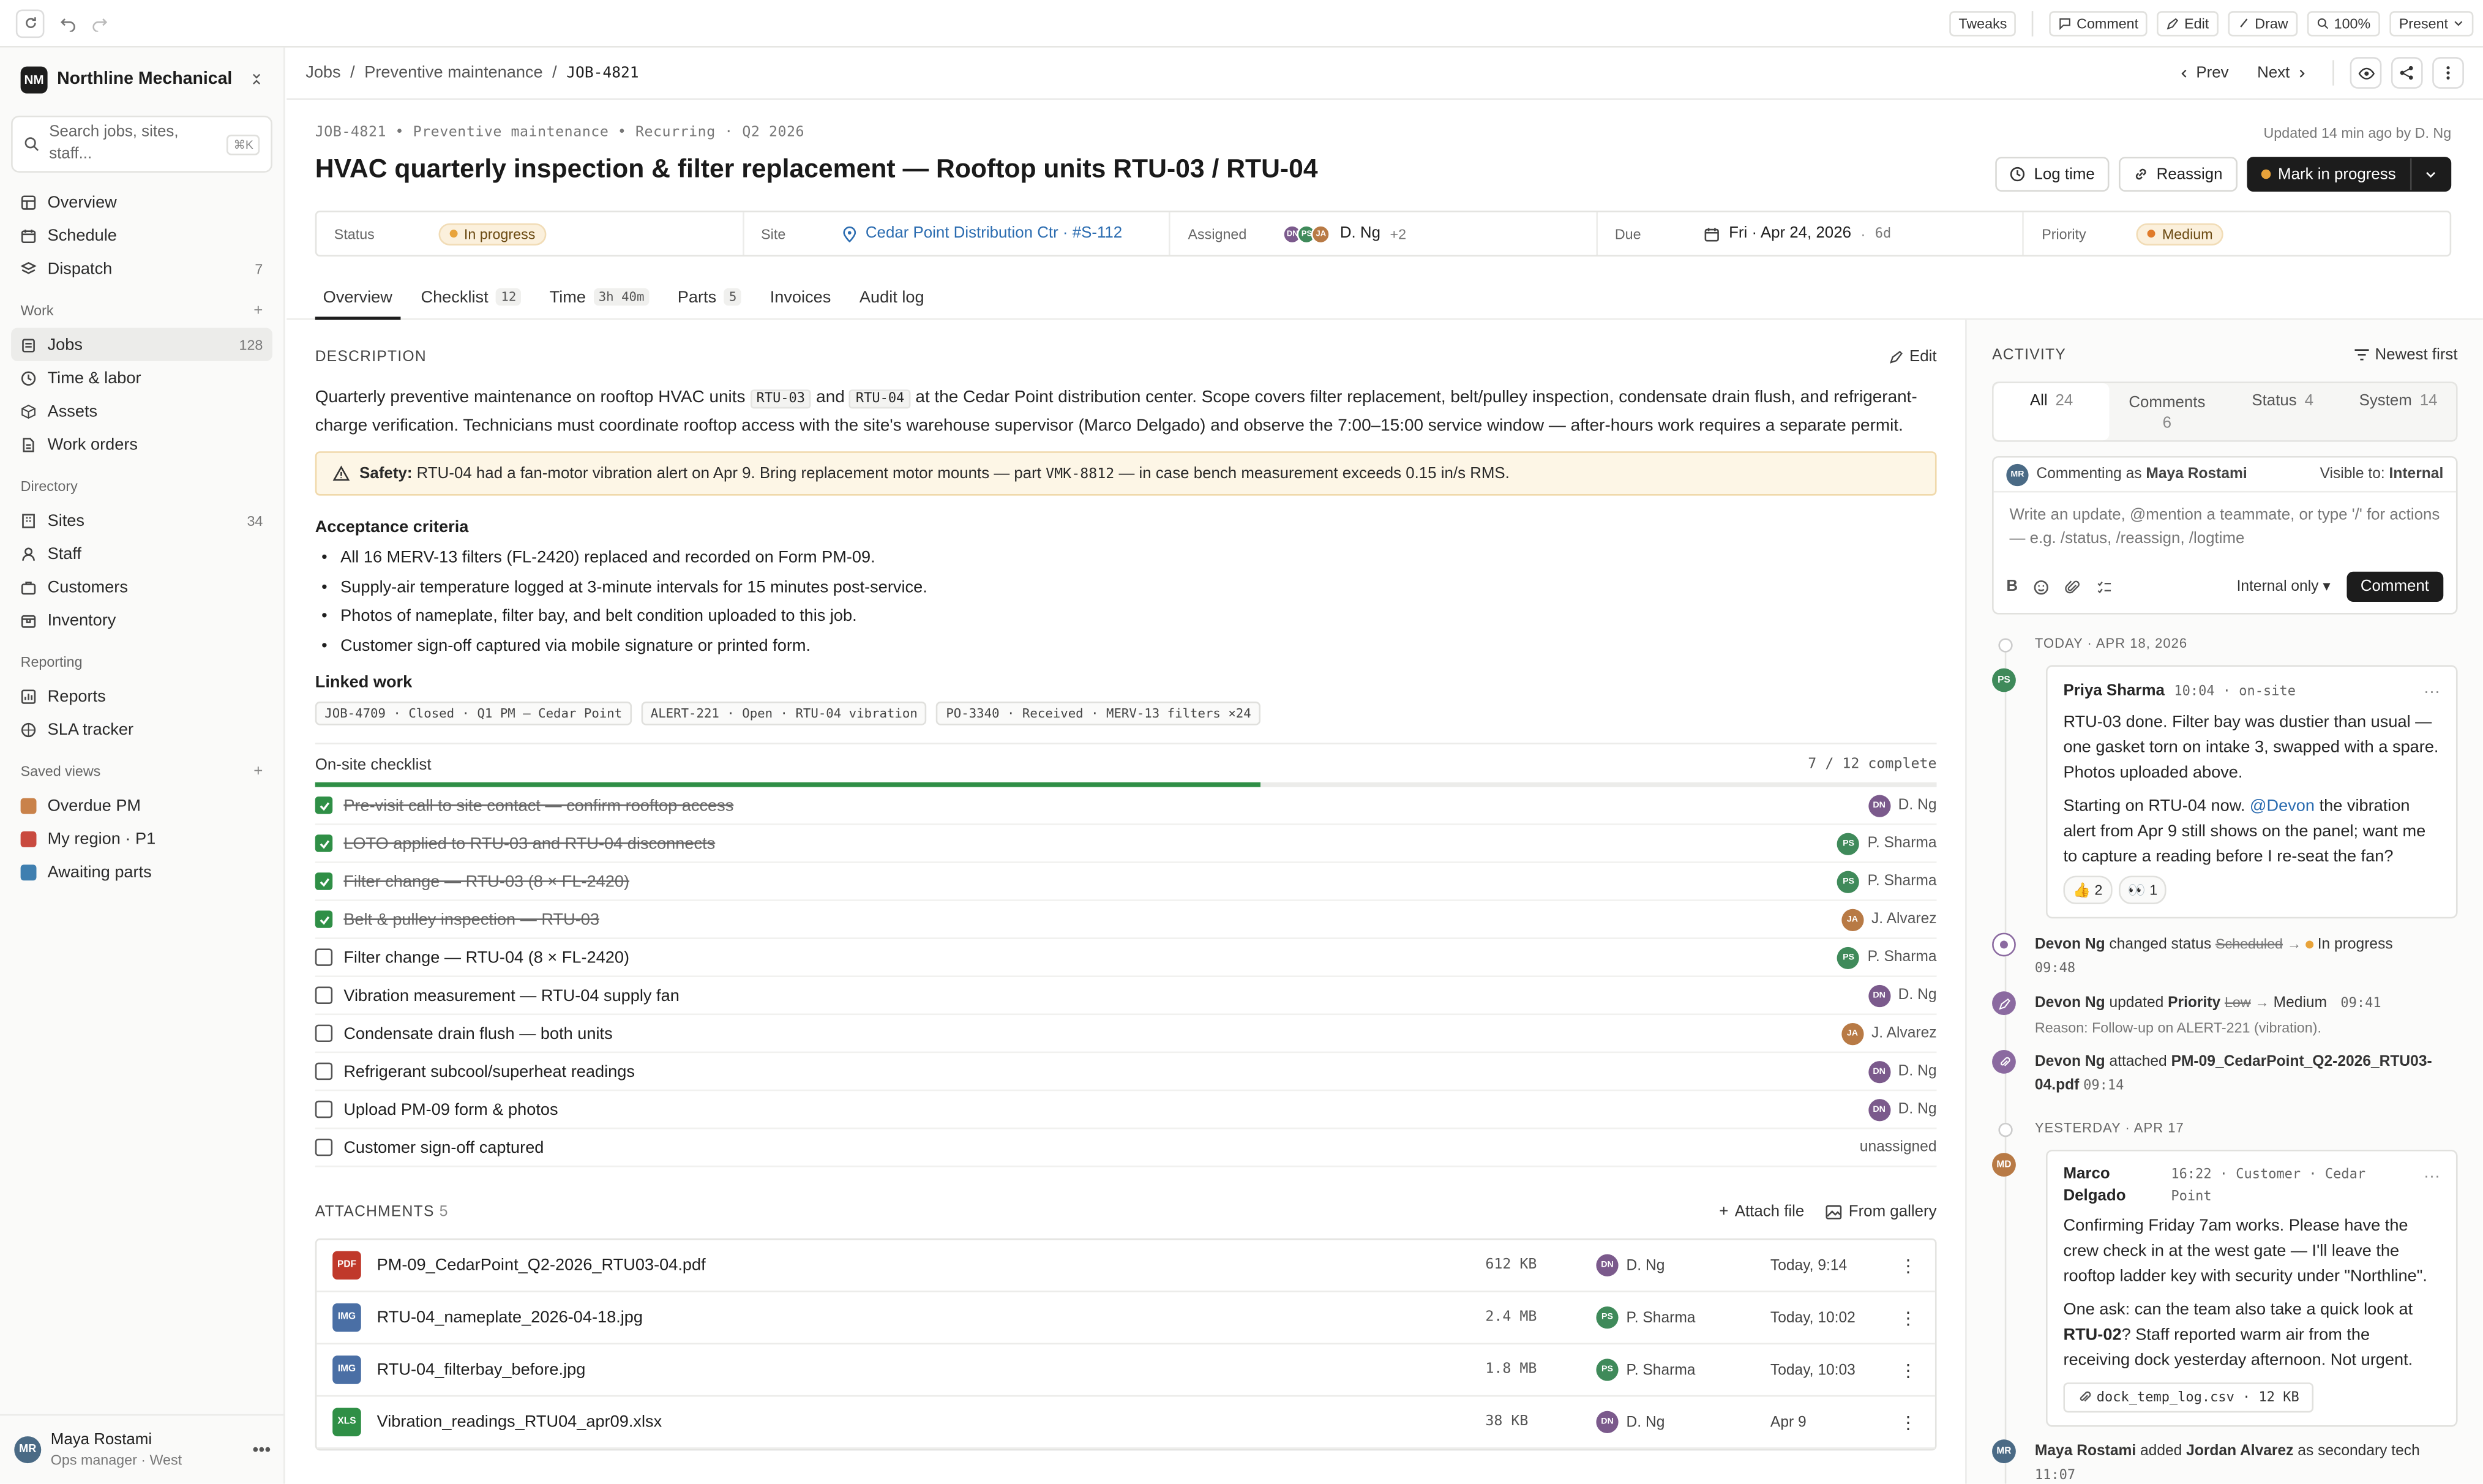 This screenshot has height=1484, width=2483. I want to click on breadcrumb-jobs: Jobs, so click(322, 72).